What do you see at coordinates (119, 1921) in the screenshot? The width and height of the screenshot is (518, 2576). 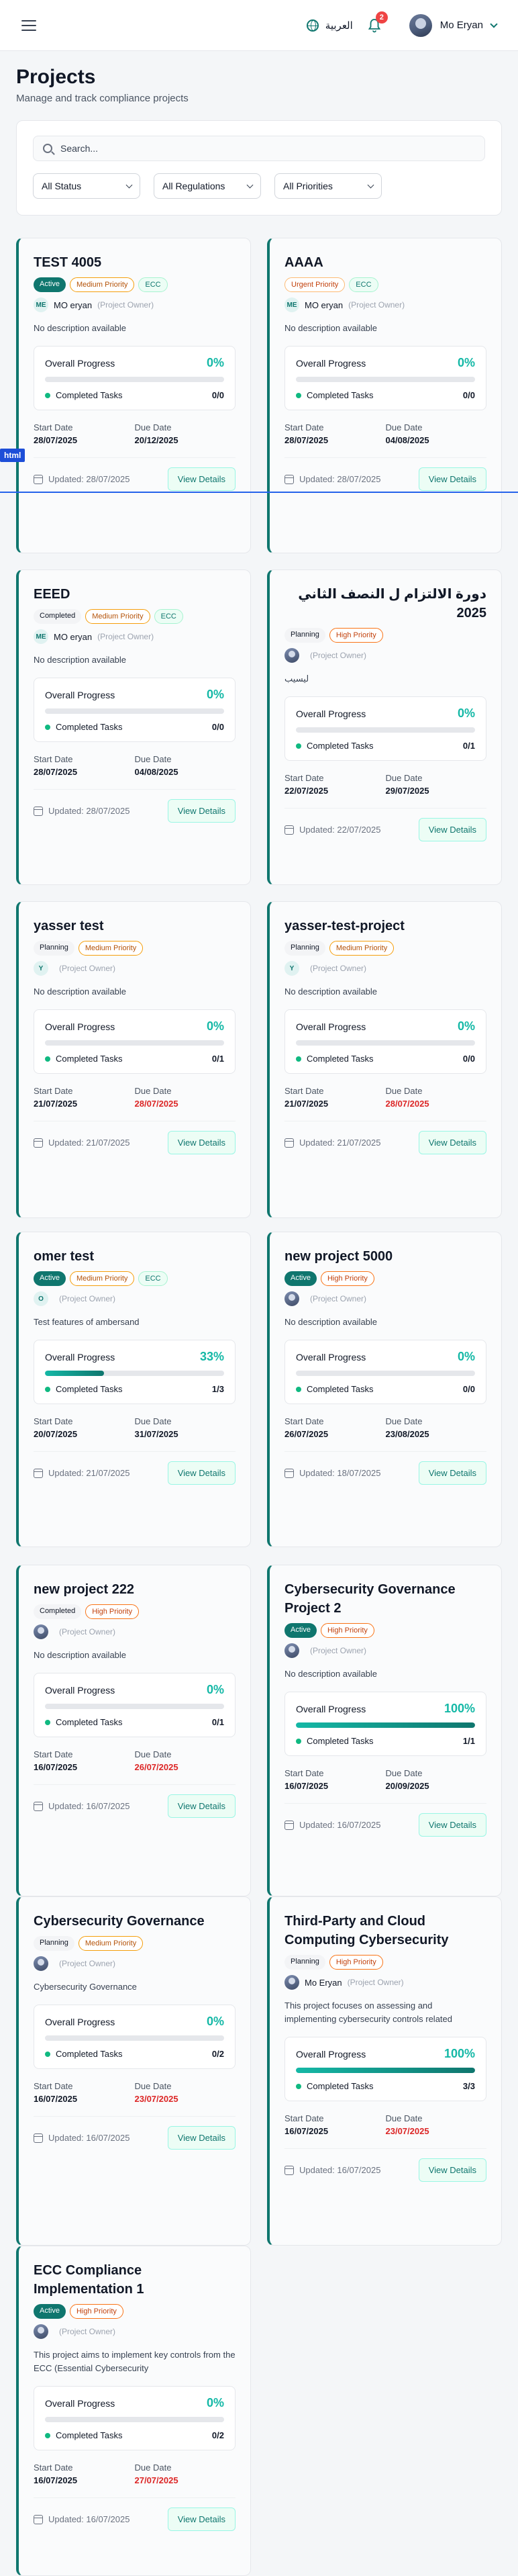 I see `project-title: Cybersecurity Governance` at bounding box center [119, 1921].